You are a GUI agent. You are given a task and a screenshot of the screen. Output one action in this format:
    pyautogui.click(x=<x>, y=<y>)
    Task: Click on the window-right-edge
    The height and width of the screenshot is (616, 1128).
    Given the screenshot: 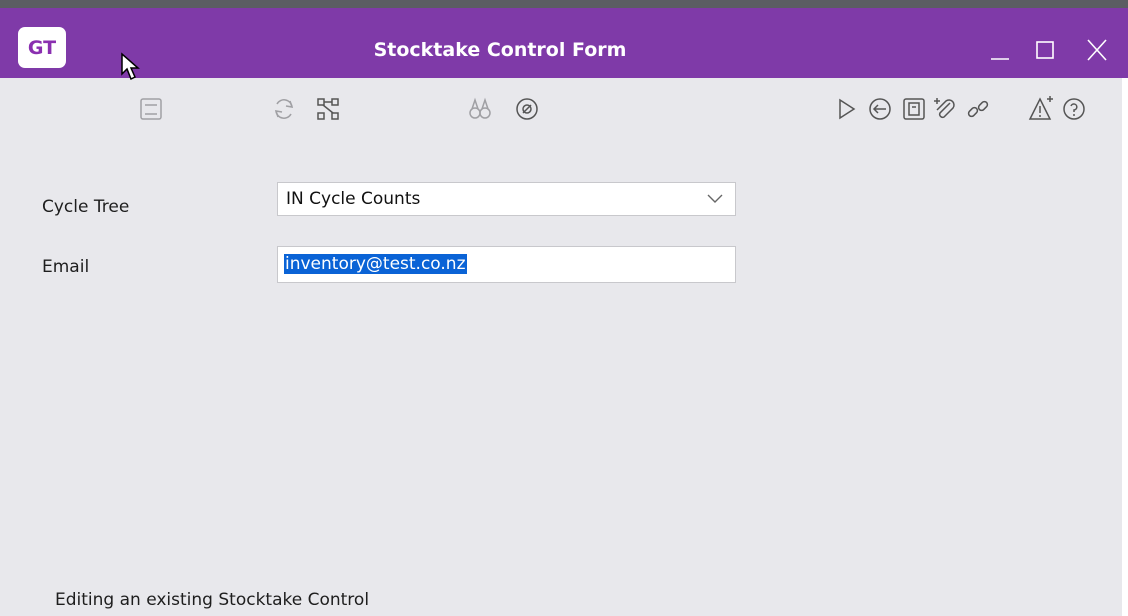 What is the action you would take?
    pyautogui.click(x=1125, y=347)
    